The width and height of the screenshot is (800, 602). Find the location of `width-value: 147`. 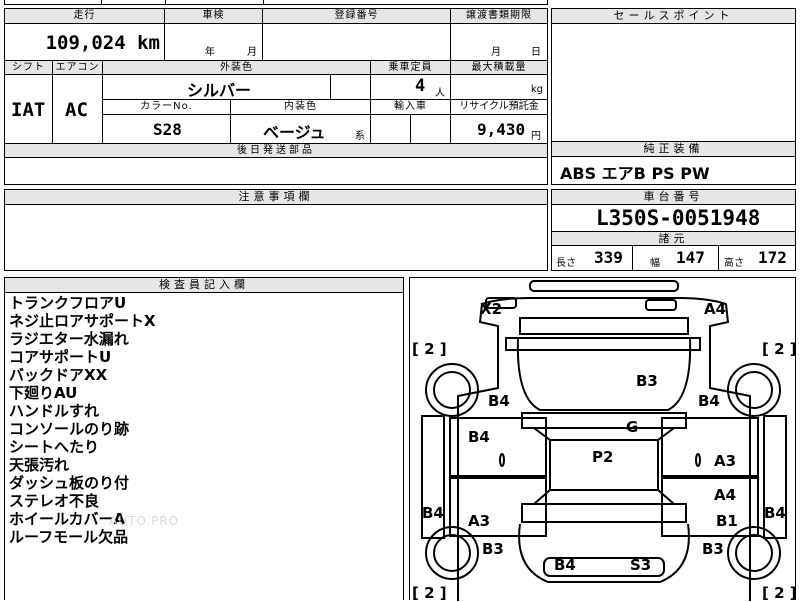

width-value: 147 is located at coordinates (690, 257).